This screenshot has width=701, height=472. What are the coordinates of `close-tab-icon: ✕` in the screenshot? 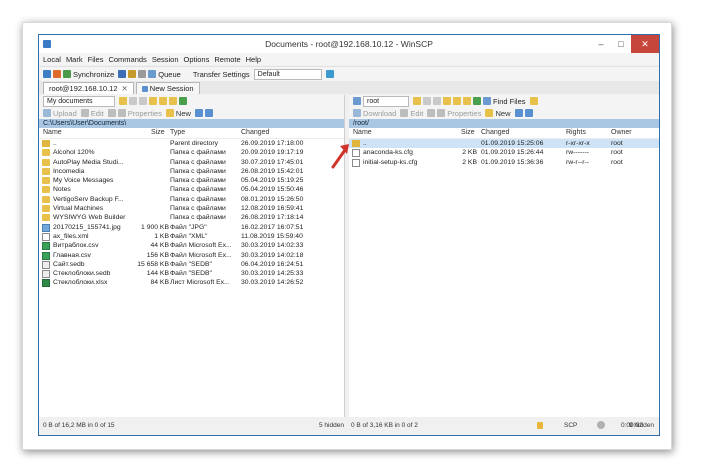 It's located at (125, 88).